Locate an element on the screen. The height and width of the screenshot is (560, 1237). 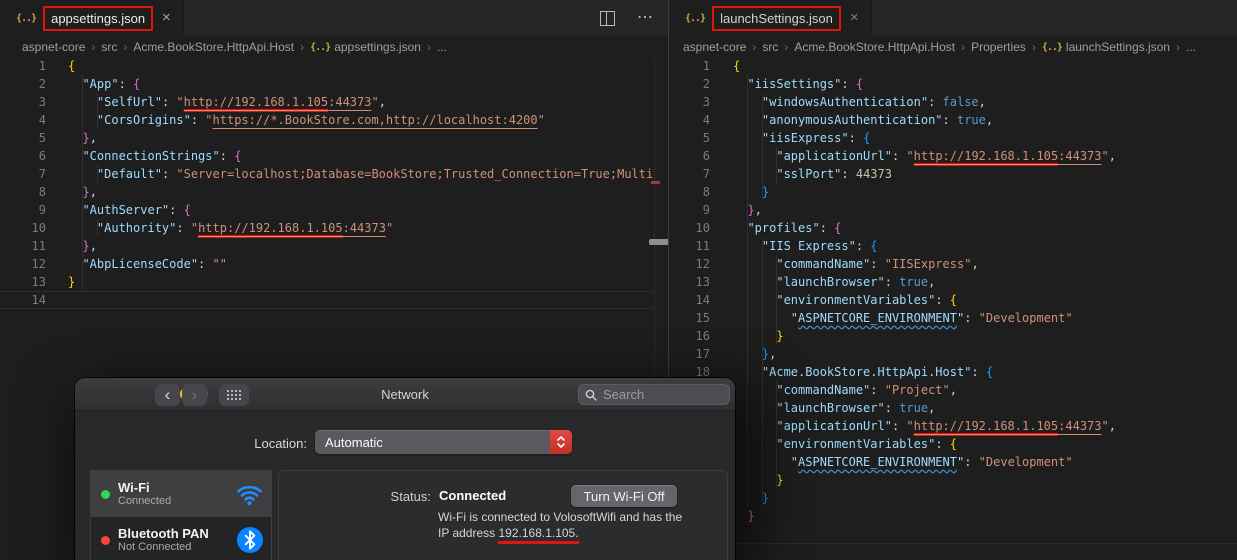
search-icon is located at coordinates (591, 395).